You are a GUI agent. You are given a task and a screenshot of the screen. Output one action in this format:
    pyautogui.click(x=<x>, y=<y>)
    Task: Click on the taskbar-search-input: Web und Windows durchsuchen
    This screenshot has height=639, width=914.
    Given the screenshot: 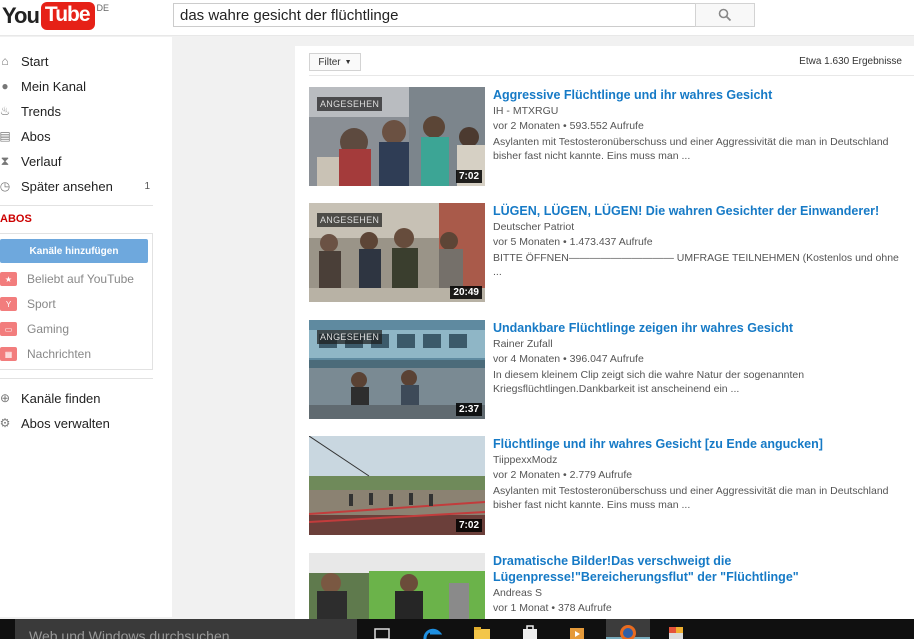 What is the action you would take?
    pyautogui.click(x=186, y=629)
    